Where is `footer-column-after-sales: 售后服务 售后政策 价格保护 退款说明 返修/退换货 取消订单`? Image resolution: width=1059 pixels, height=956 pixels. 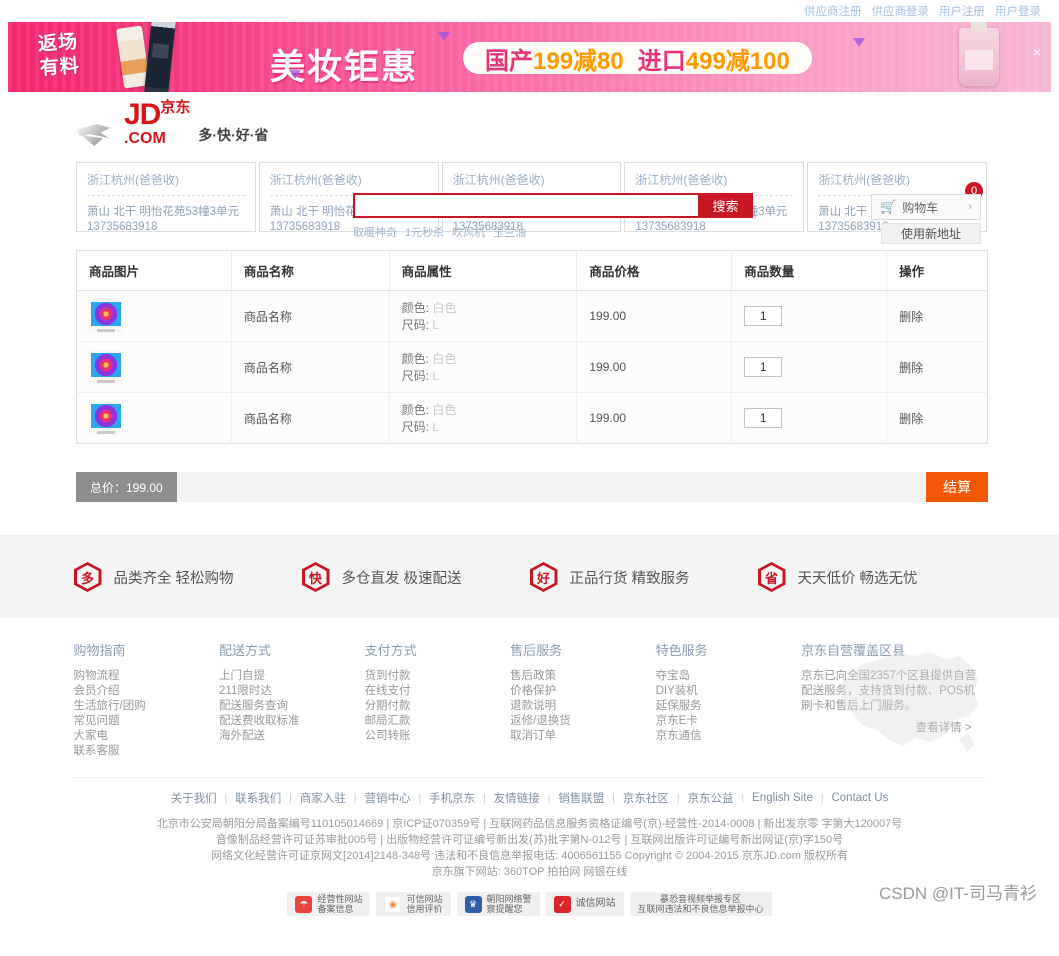 footer-column-after-sales: 售后服务 售后政策 价格保护 退款说明 返修/退换货 取消订单 is located at coordinates (583, 699).